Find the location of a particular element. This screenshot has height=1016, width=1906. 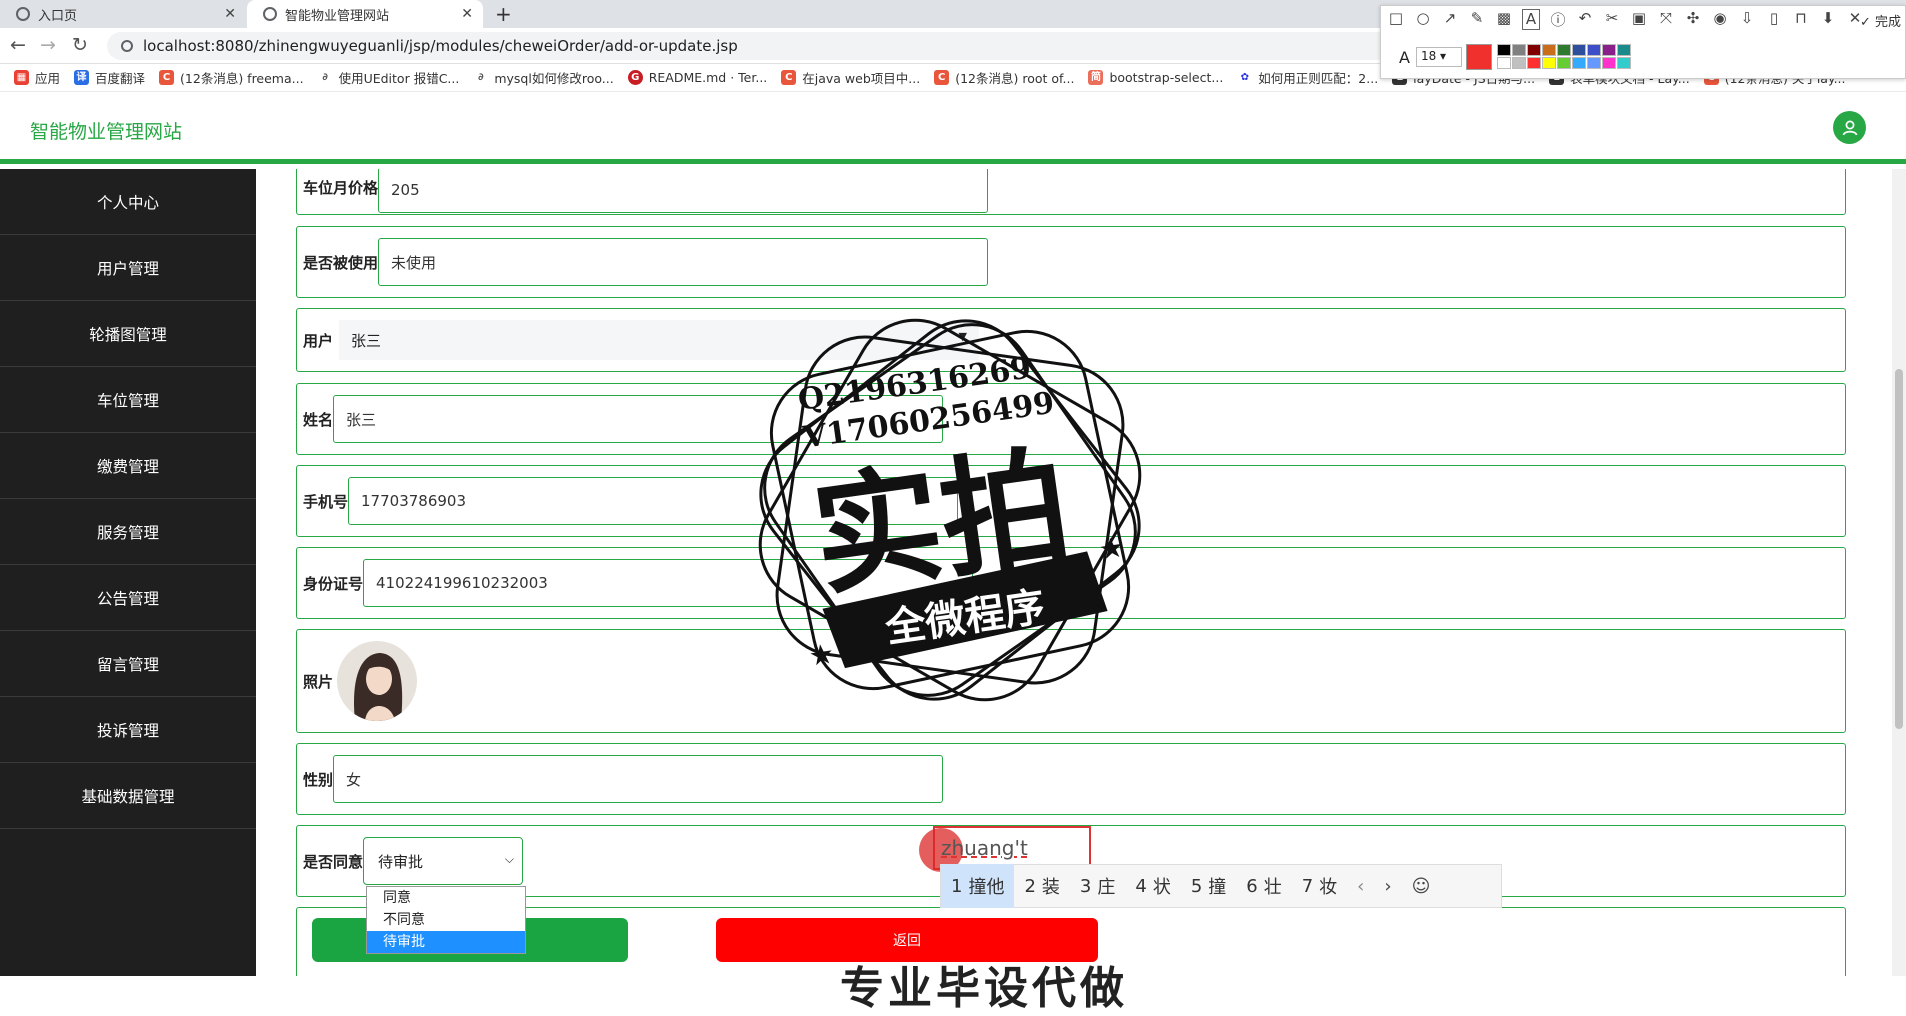

bookmark-item: 译百度翻译 is located at coordinates (109, 77).